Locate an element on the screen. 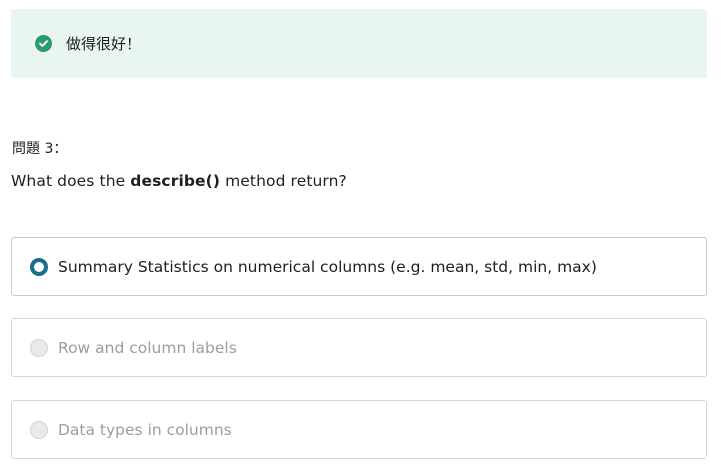 This screenshot has height=471, width=721. radio-selected-icon is located at coordinates (39, 266).